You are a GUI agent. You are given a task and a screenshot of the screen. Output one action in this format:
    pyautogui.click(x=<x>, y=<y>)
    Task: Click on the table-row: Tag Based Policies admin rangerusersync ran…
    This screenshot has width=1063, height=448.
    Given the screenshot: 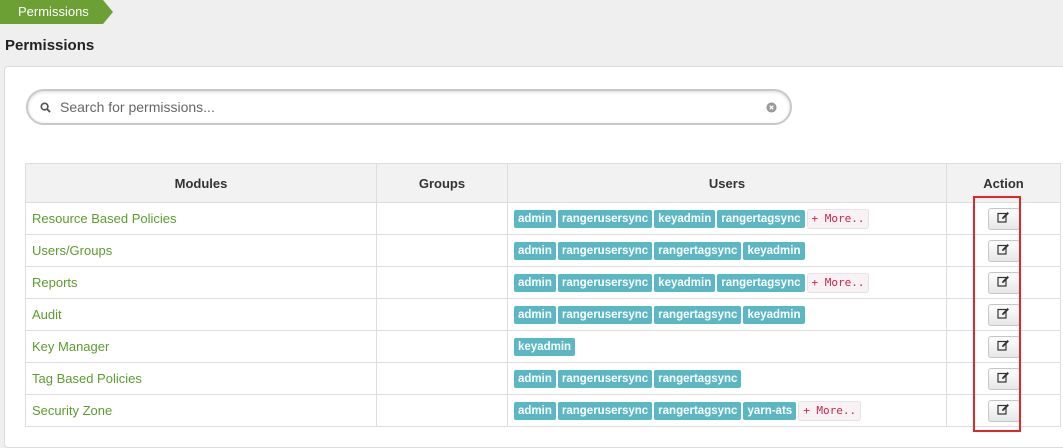 What is the action you would take?
    pyautogui.click(x=543, y=378)
    